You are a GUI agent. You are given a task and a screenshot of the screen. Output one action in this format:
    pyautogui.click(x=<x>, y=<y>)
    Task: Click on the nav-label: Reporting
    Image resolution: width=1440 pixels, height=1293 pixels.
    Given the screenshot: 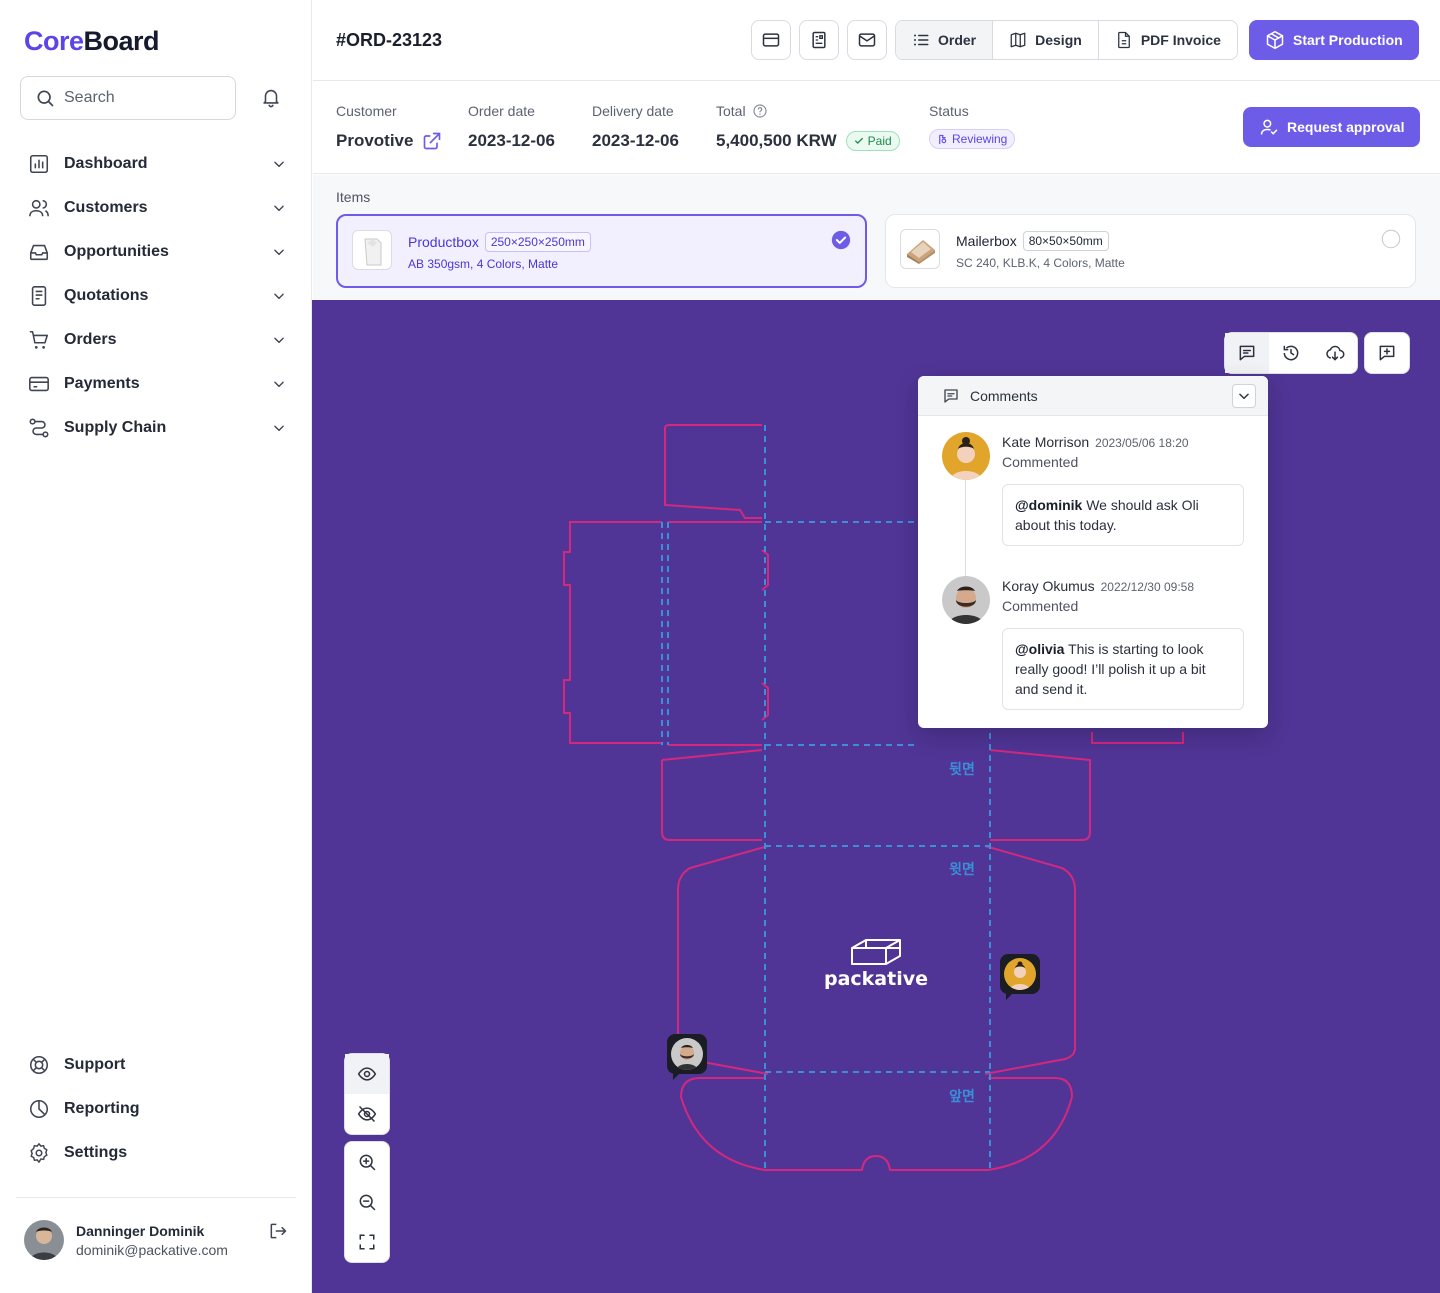 What is the action you would take?
    pyautogui.click(x=102, y=1108)
    